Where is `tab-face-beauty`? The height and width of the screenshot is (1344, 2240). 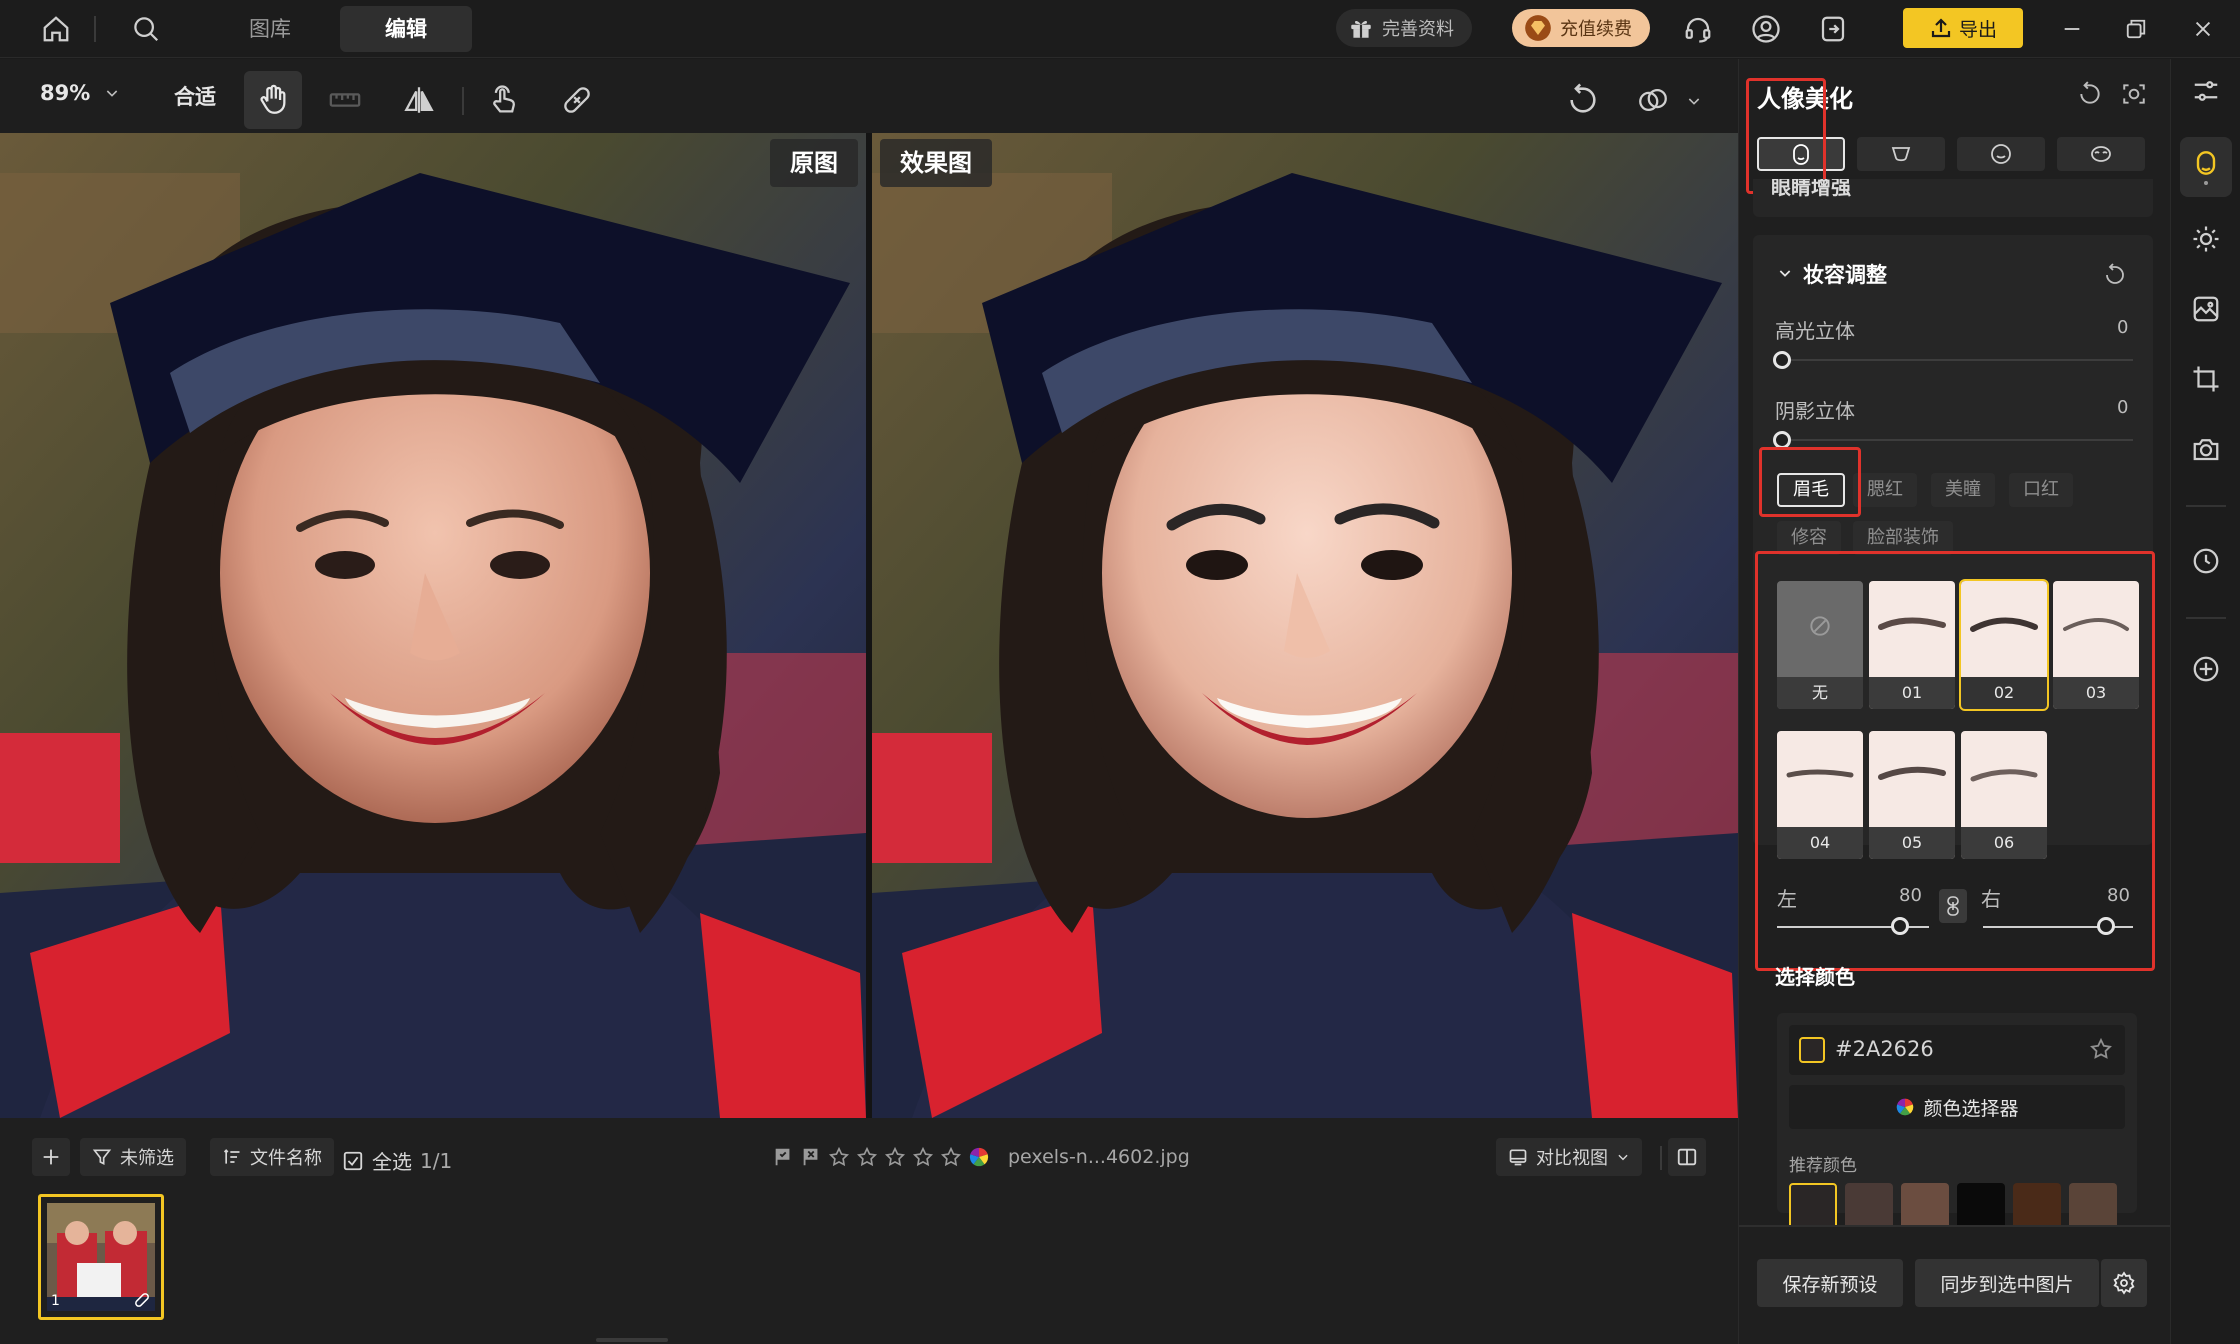
tab-face-beauty is located at coordinates (1801, 154).